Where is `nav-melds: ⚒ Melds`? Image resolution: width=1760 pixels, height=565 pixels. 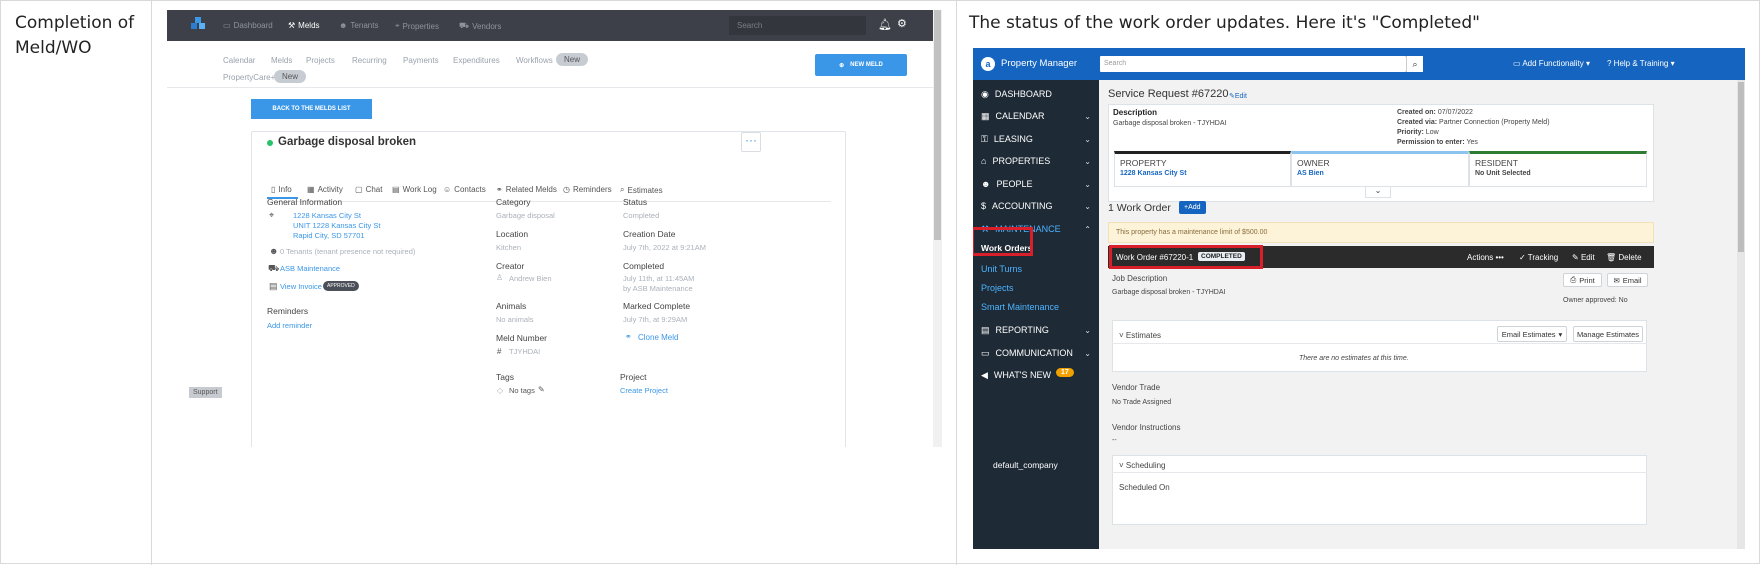 nav-melds: ⚒ Melds is located at coordinates (304, 25).